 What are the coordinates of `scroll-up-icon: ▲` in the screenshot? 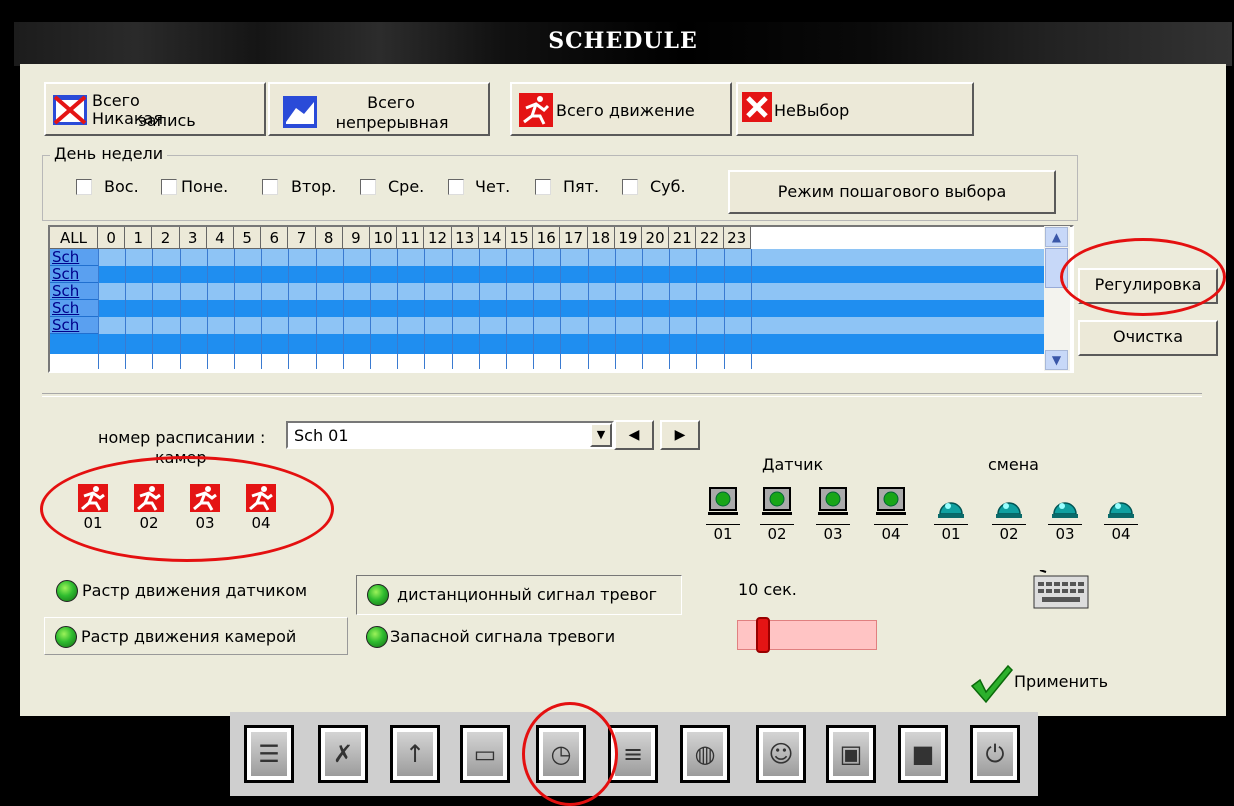 It's located at (1056, 237).